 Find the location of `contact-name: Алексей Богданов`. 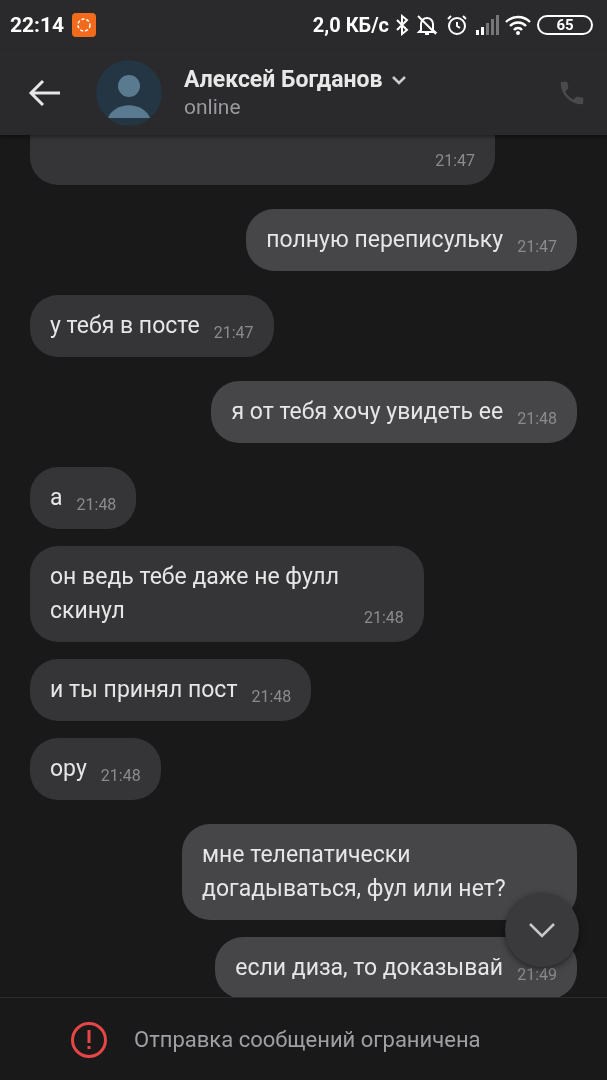

contact-name: Алексей Богданов is located at coordinates (283, 79).